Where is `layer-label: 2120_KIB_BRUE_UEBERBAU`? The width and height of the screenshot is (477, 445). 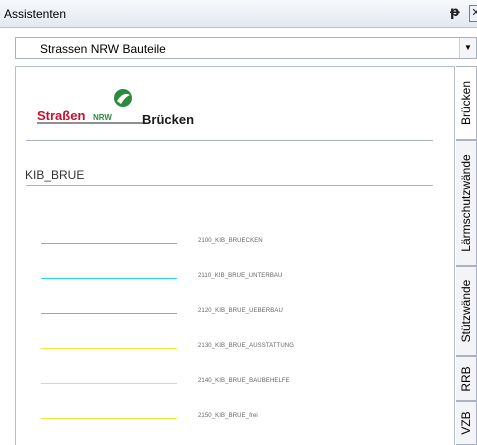
layer-label: 2120_KIB_BRUE_UEBERBAU is located at coordinates (240, 311).